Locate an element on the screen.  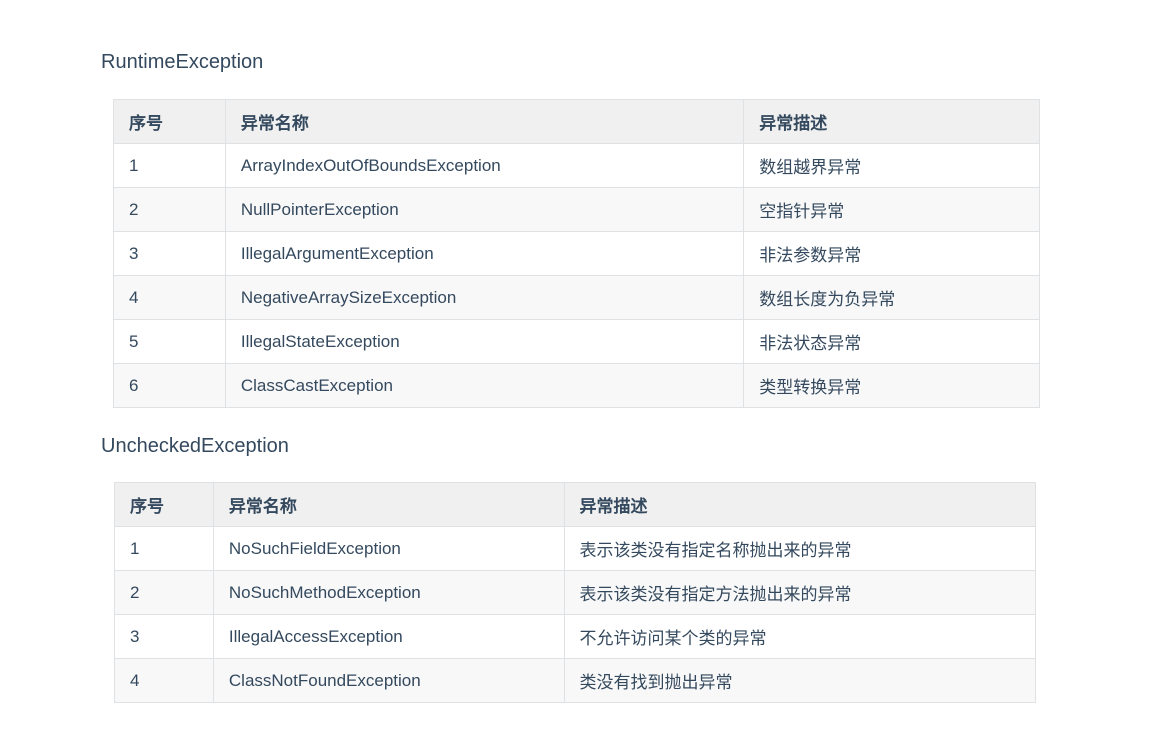
cell-name: NullPointerException is located at coordinates (484, 209).